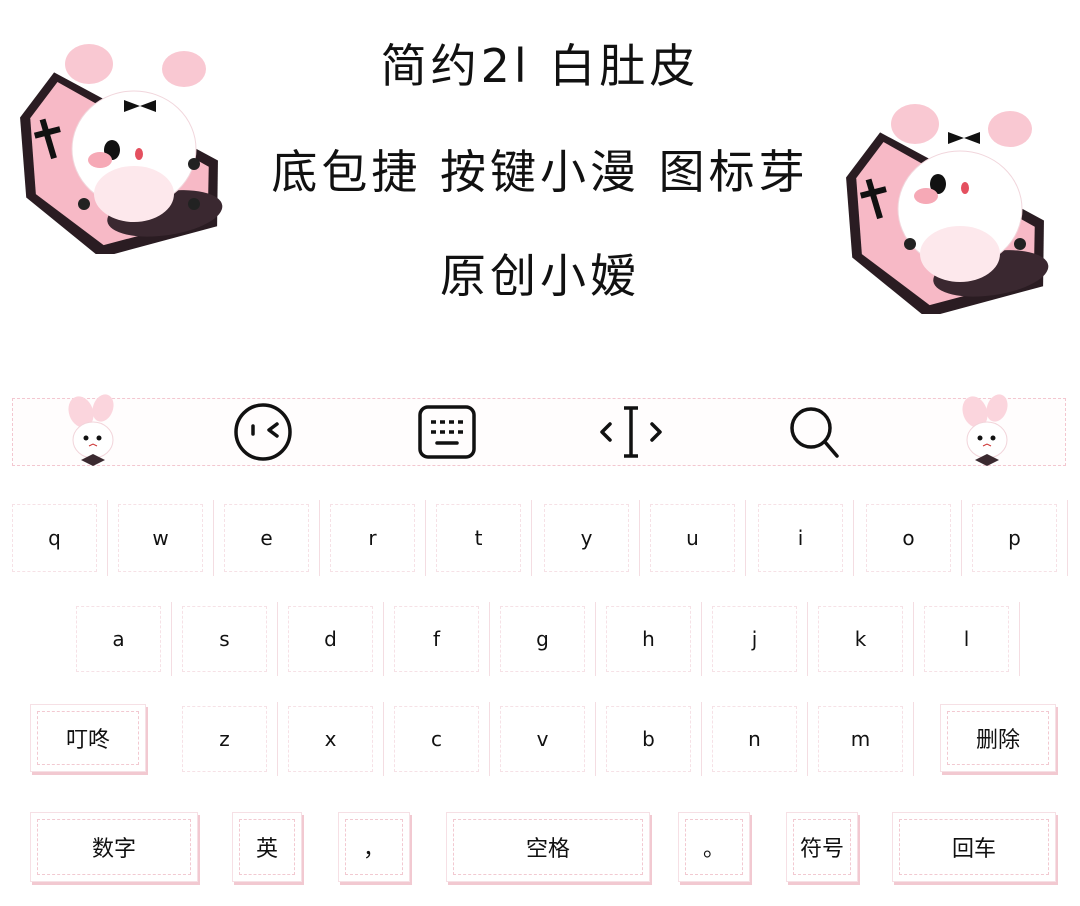 This screenshot has width=1080, height=906. I want to click on space-key: 空格, so click(548, 847).